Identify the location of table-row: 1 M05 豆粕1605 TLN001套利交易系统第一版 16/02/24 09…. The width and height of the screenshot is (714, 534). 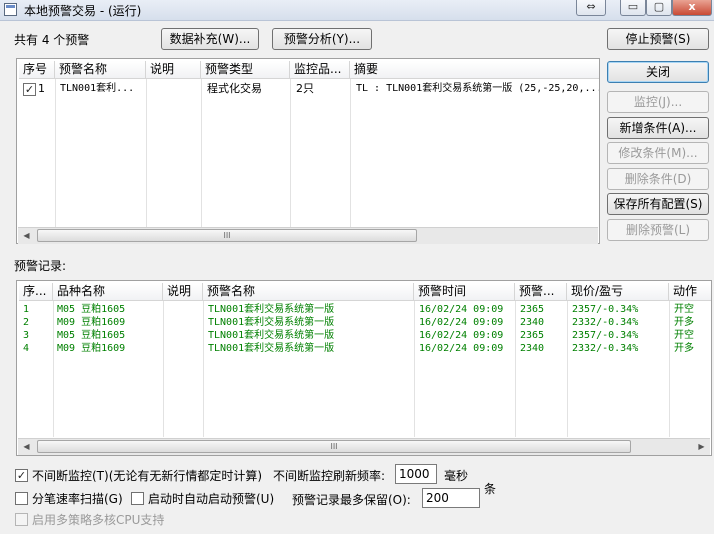
(365, 309).